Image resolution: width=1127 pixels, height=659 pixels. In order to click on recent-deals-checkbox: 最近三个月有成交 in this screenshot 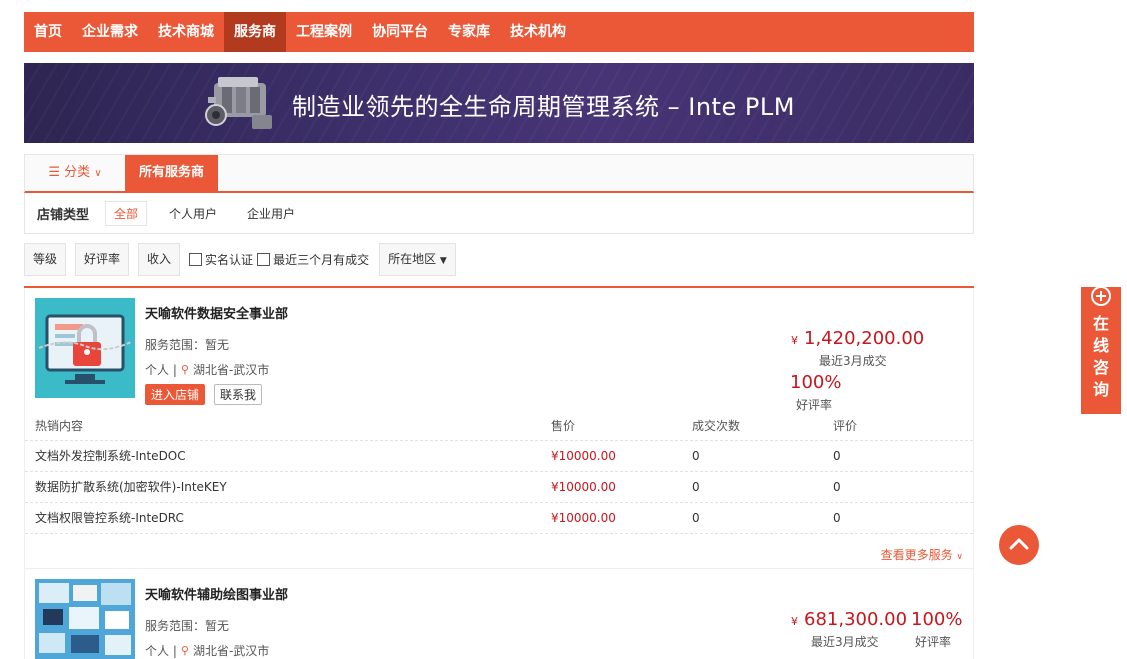, I will do `click(313, 259)`.